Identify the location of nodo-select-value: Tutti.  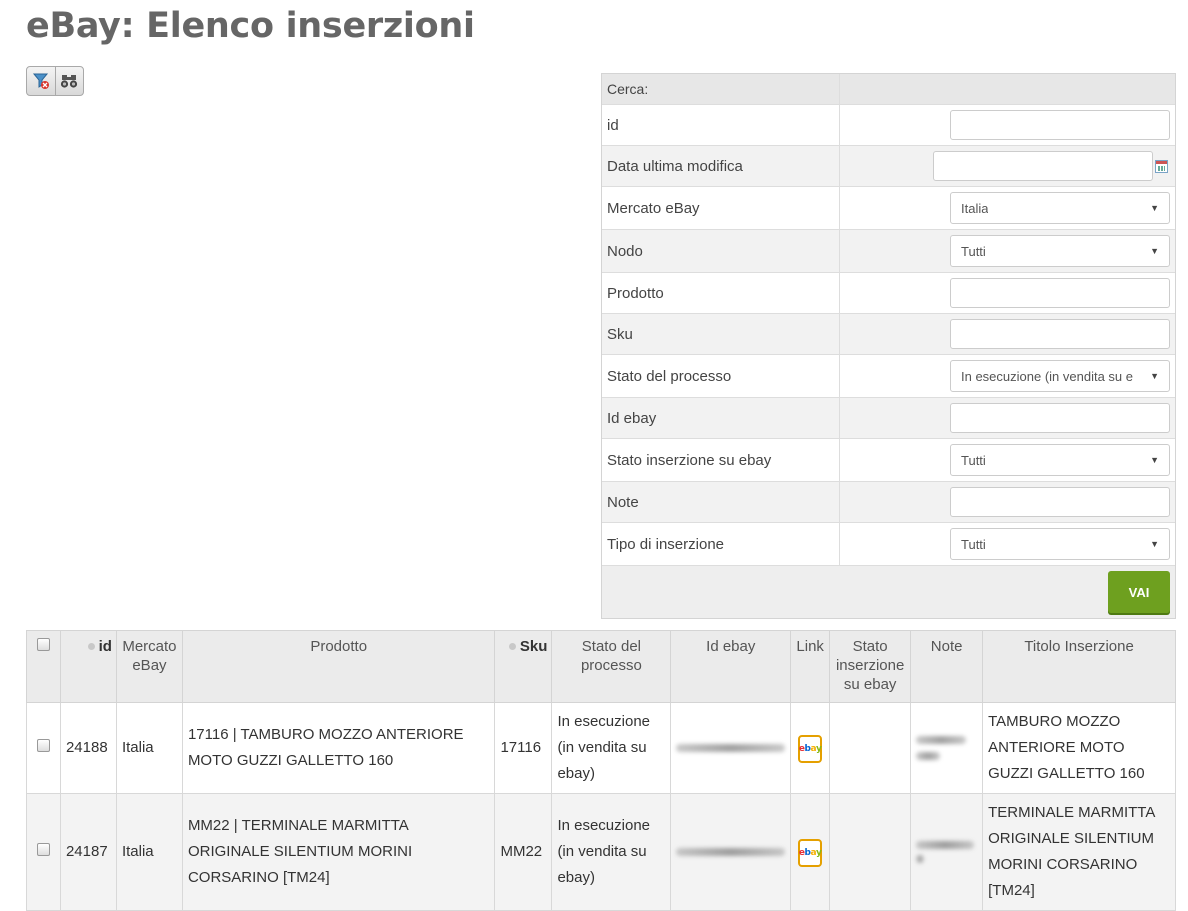
(973, 251).